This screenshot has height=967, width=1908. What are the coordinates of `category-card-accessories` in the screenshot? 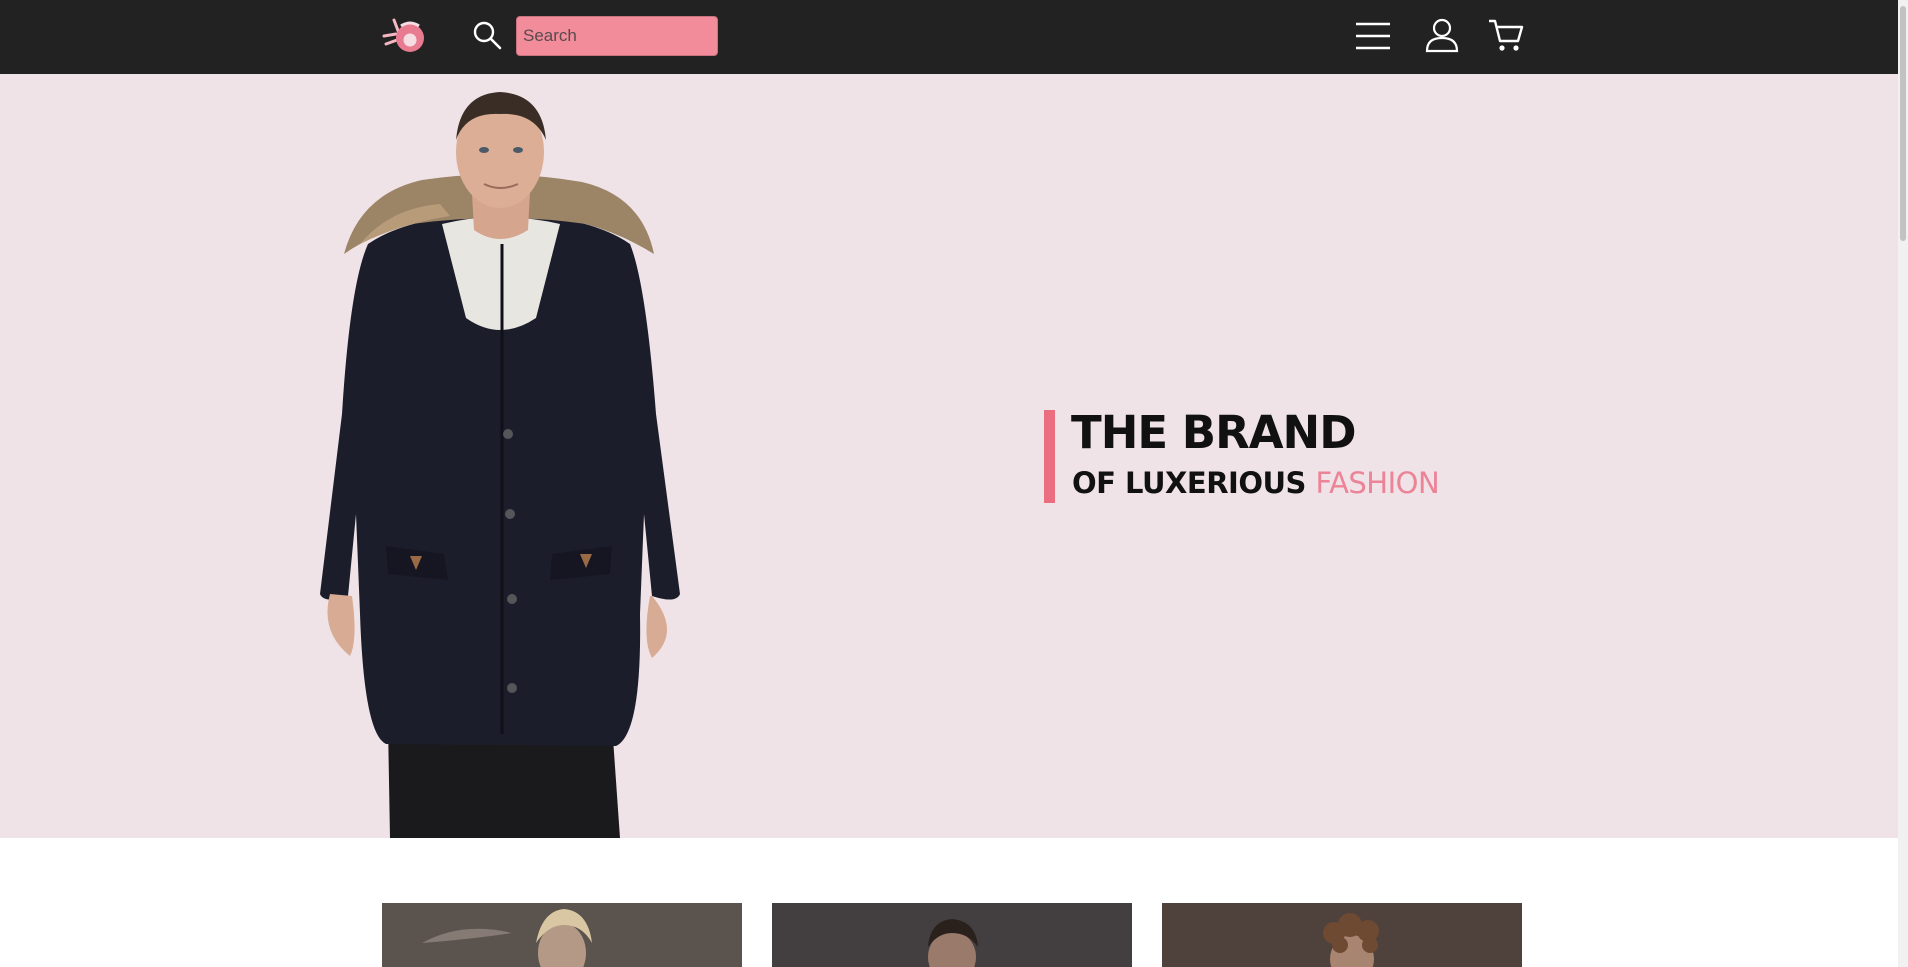 It's located at (1342, 935).